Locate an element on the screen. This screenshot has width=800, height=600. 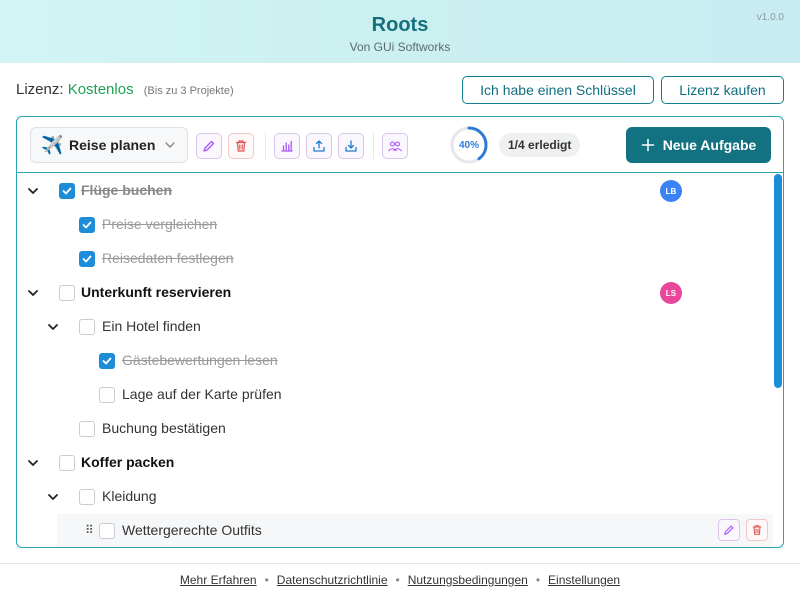
task-label: Koffer packen is located at coordinates (128, 462).